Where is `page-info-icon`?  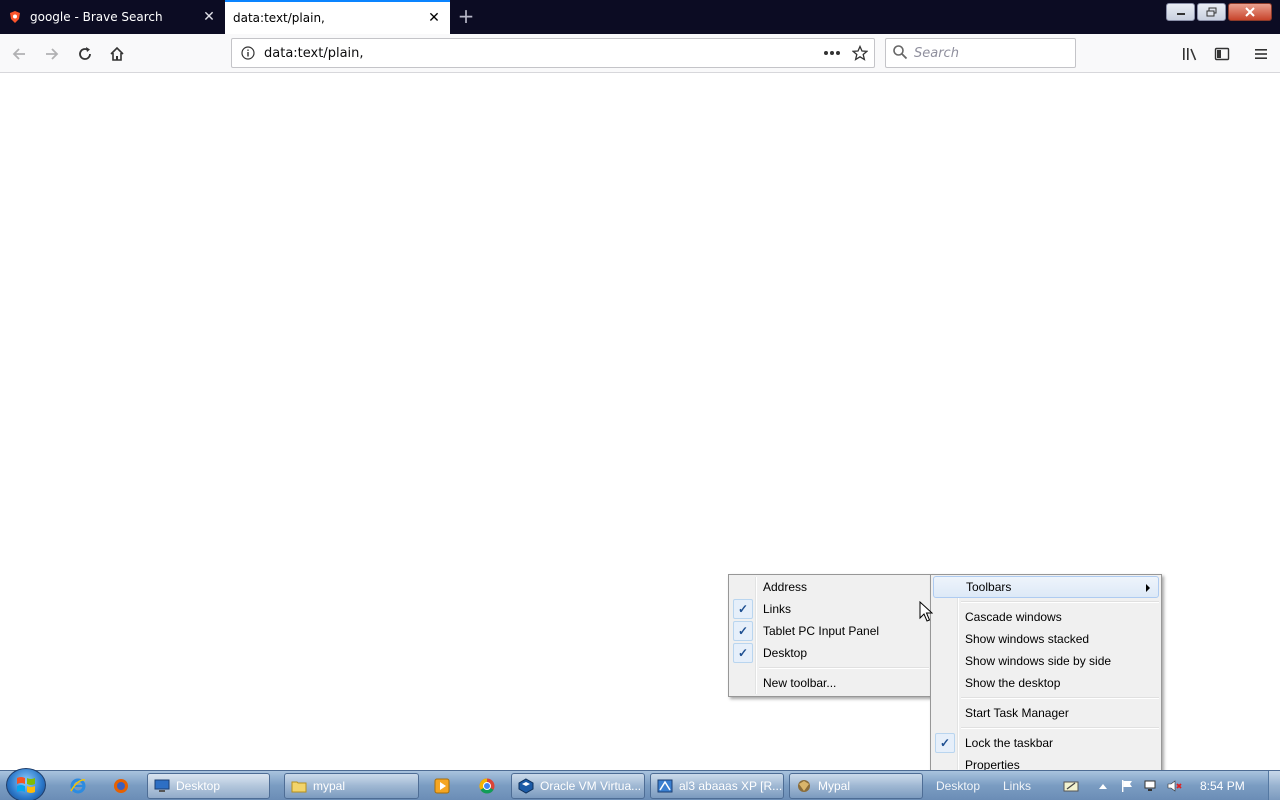 page-info-icon is located at coordinates (248, 53).